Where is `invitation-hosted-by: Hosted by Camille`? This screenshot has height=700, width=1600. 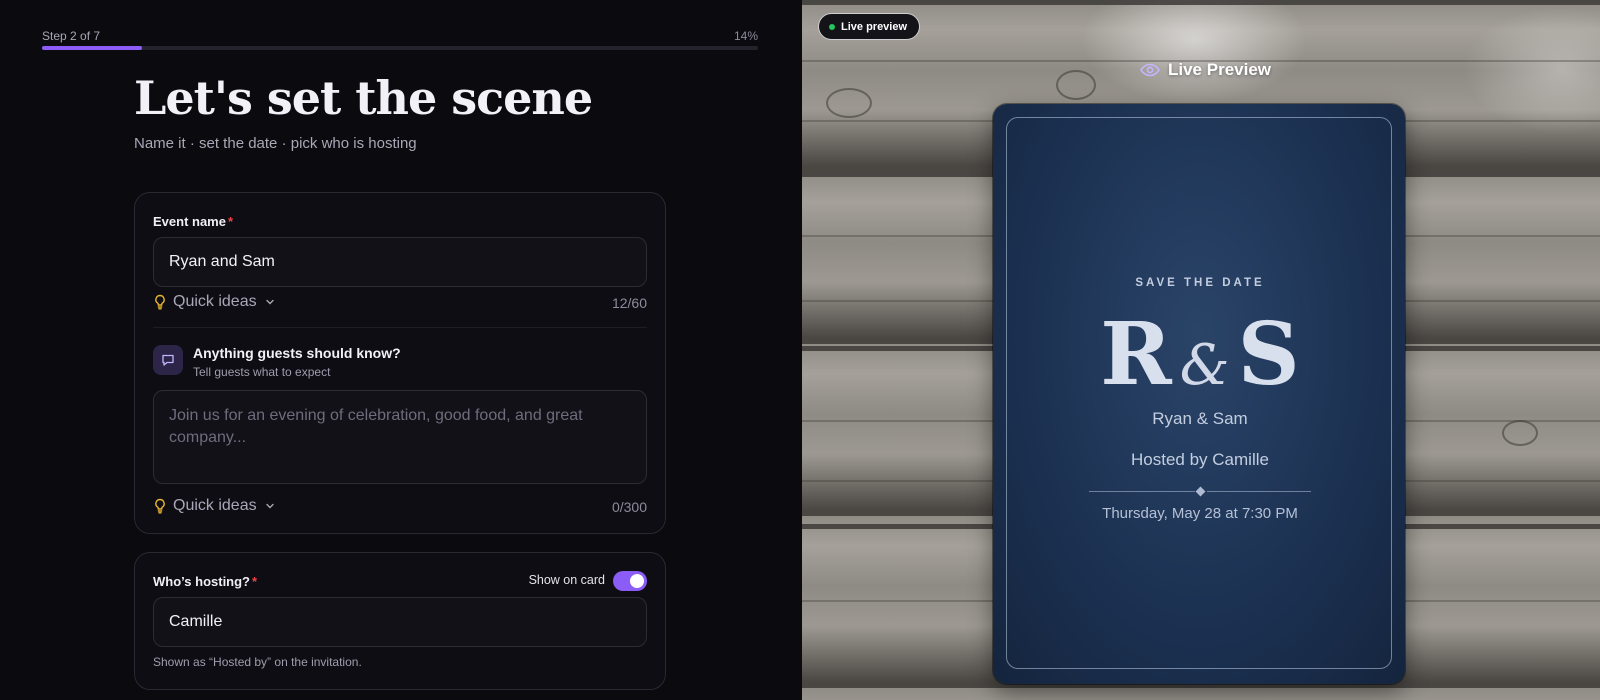
invitation-hosted-by: Hosted by Camille is located at coordinates (1200, 459).